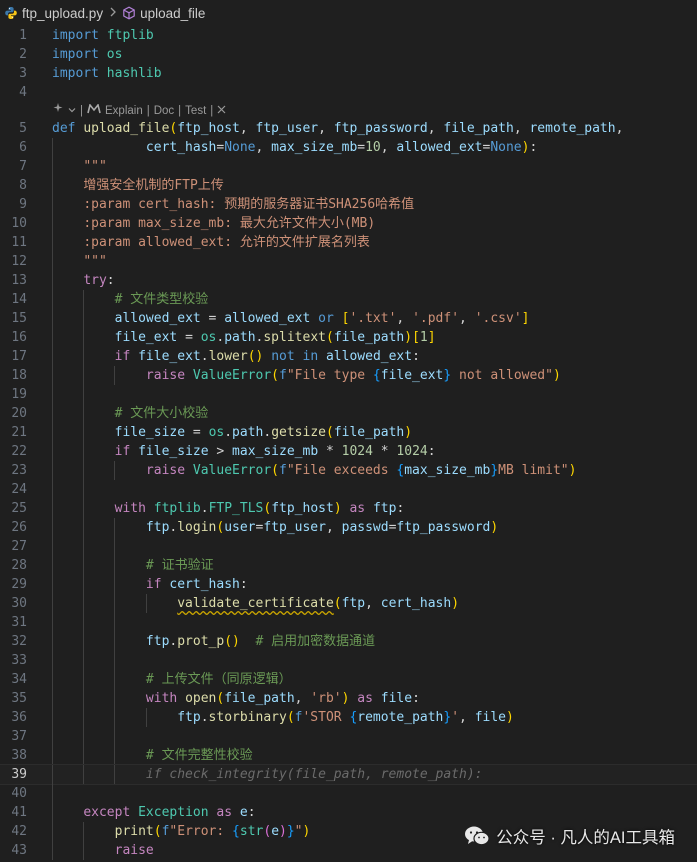 The width and height of the screenshot is (697, 862). Describe the element at coordinates (348, 641) in the screenshot. I see `code-line: 32 ftp.prot_p() # 启用加密数据通道` at that location.